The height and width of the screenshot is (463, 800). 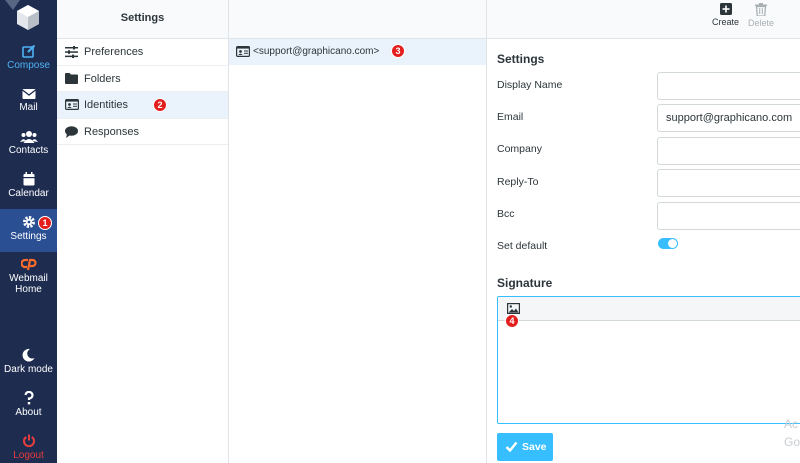 What do you see at coordinates (519, 149) in the screenshot?
I see `company-label: Company` at bounding box center [519, 149].